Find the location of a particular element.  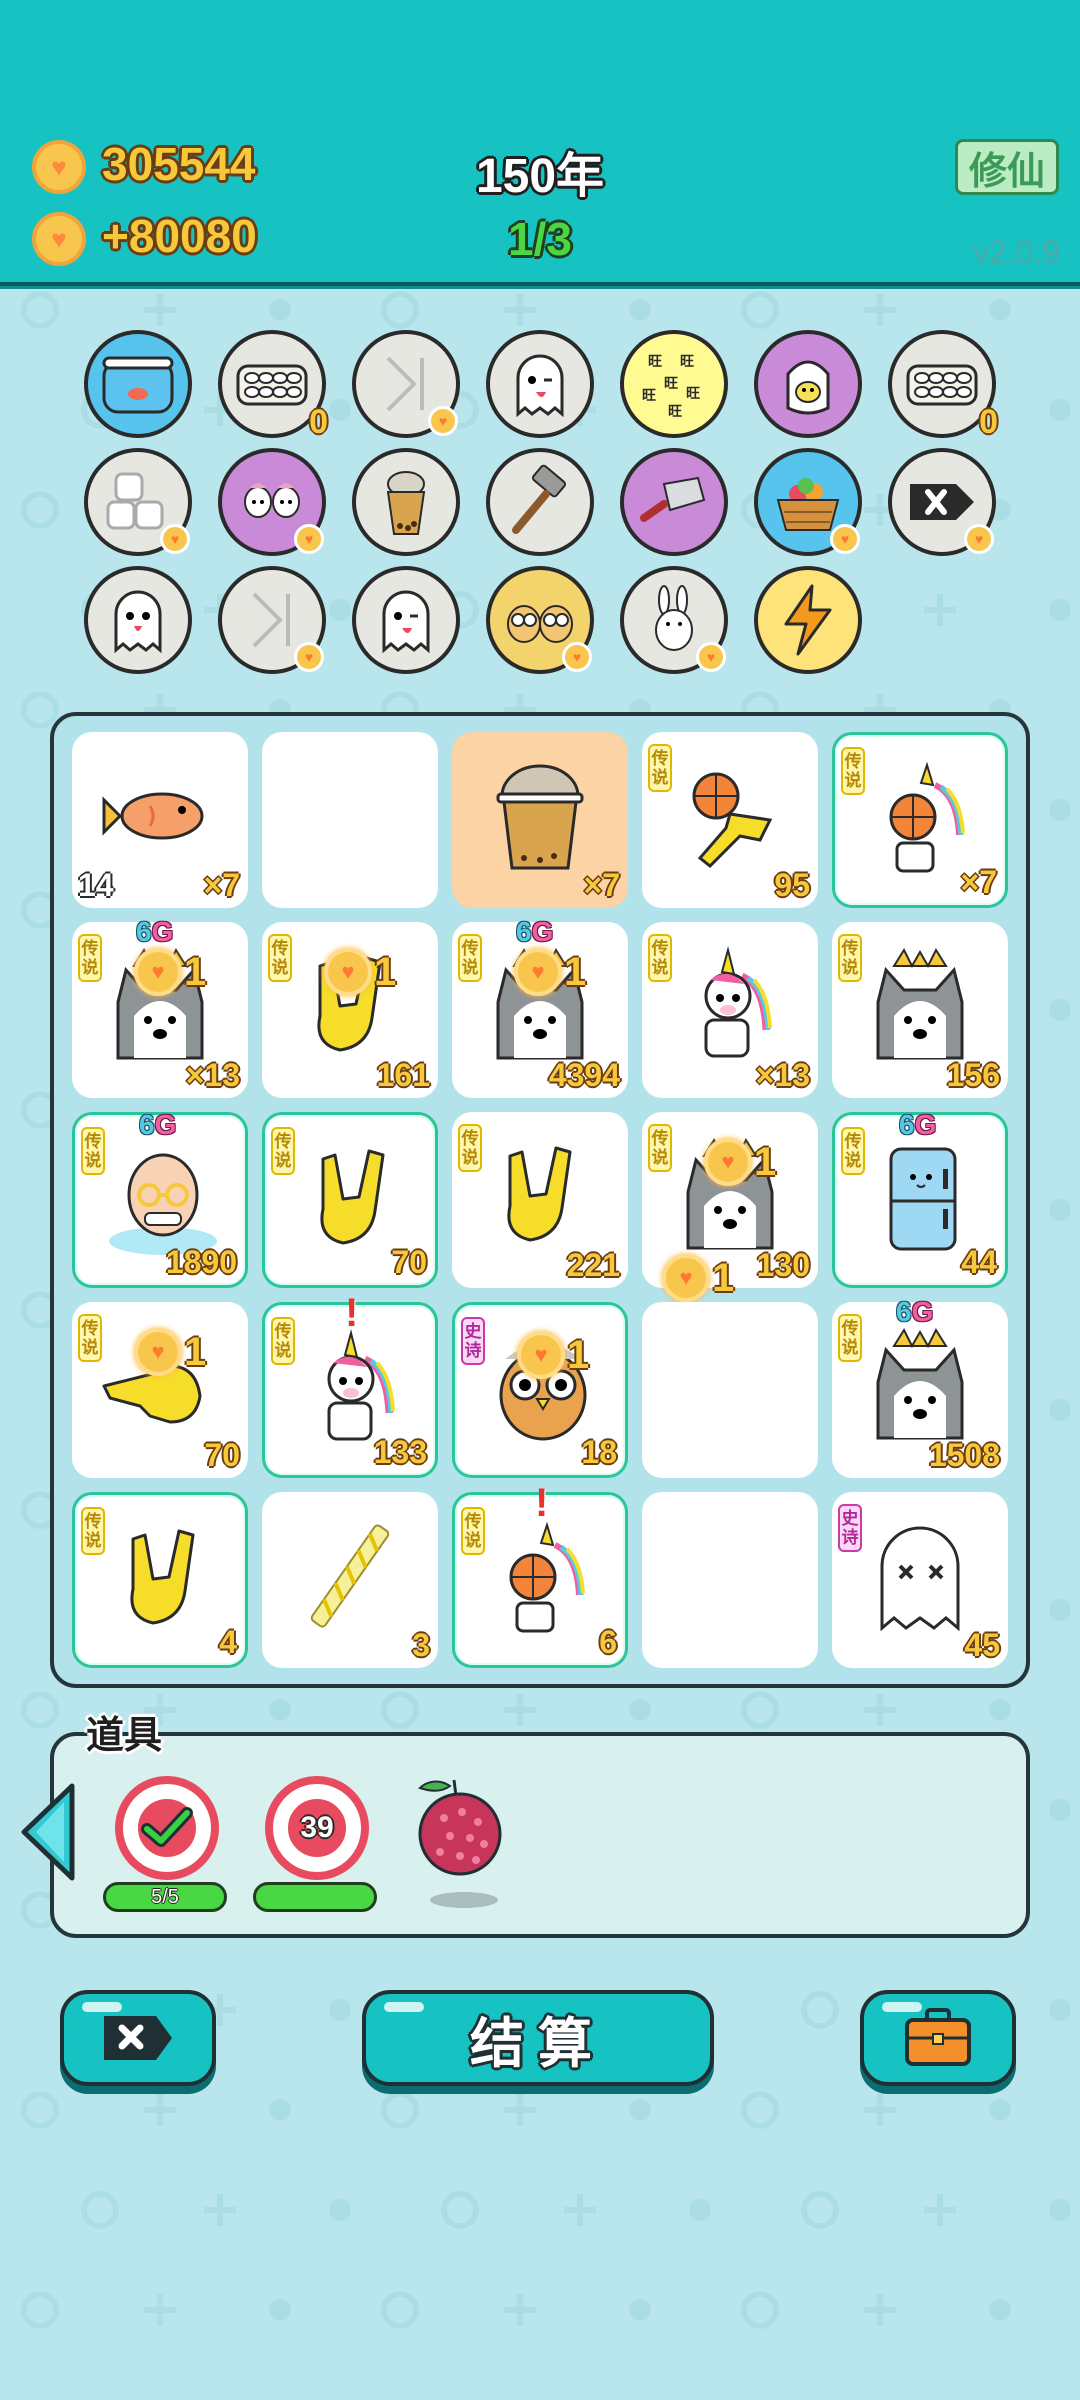

cell-value: ×13 is located at coordinates (782, 1075).